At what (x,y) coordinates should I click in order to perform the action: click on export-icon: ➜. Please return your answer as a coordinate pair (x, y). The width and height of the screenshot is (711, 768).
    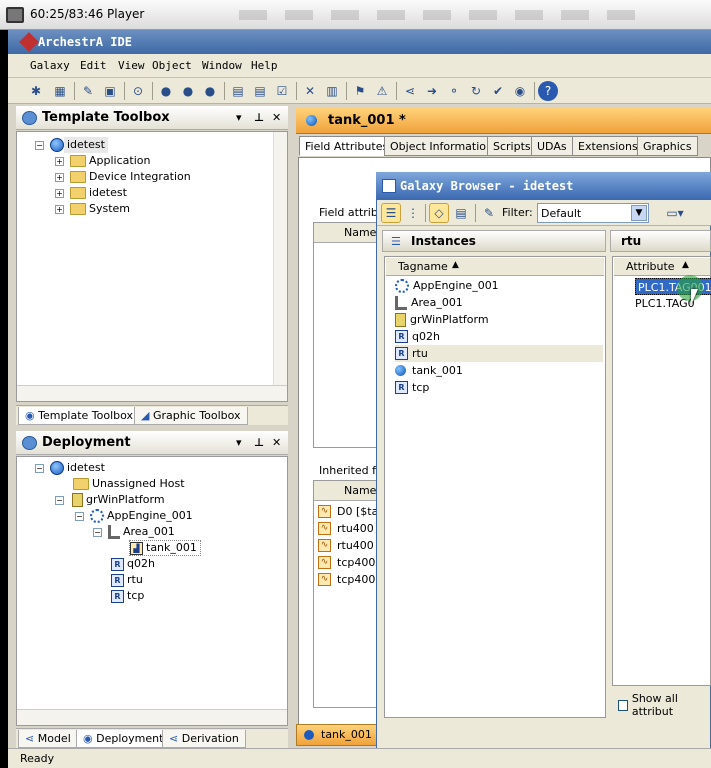
    Looking at the image, I should click on (432, 91).